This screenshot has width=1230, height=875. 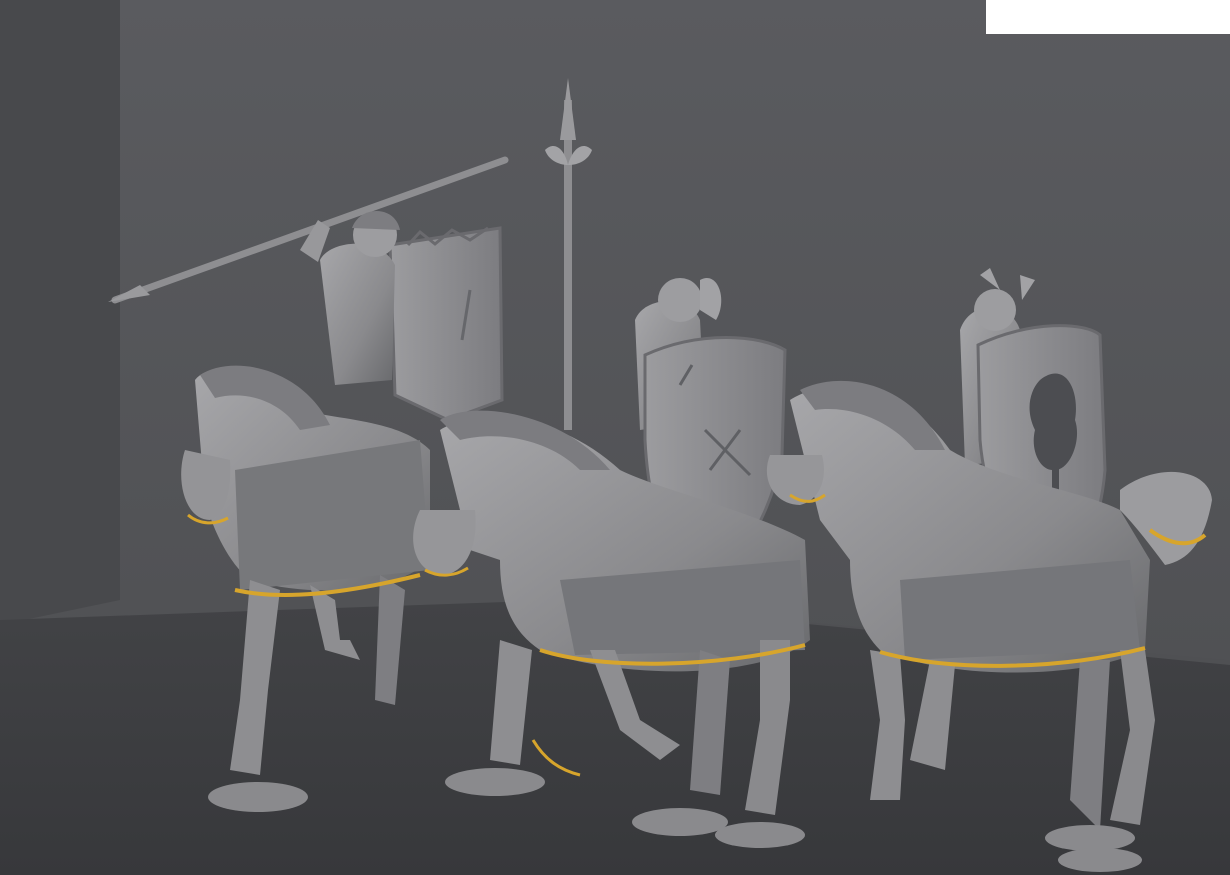 I want to click on side-wall, so click(x=60, y=312).